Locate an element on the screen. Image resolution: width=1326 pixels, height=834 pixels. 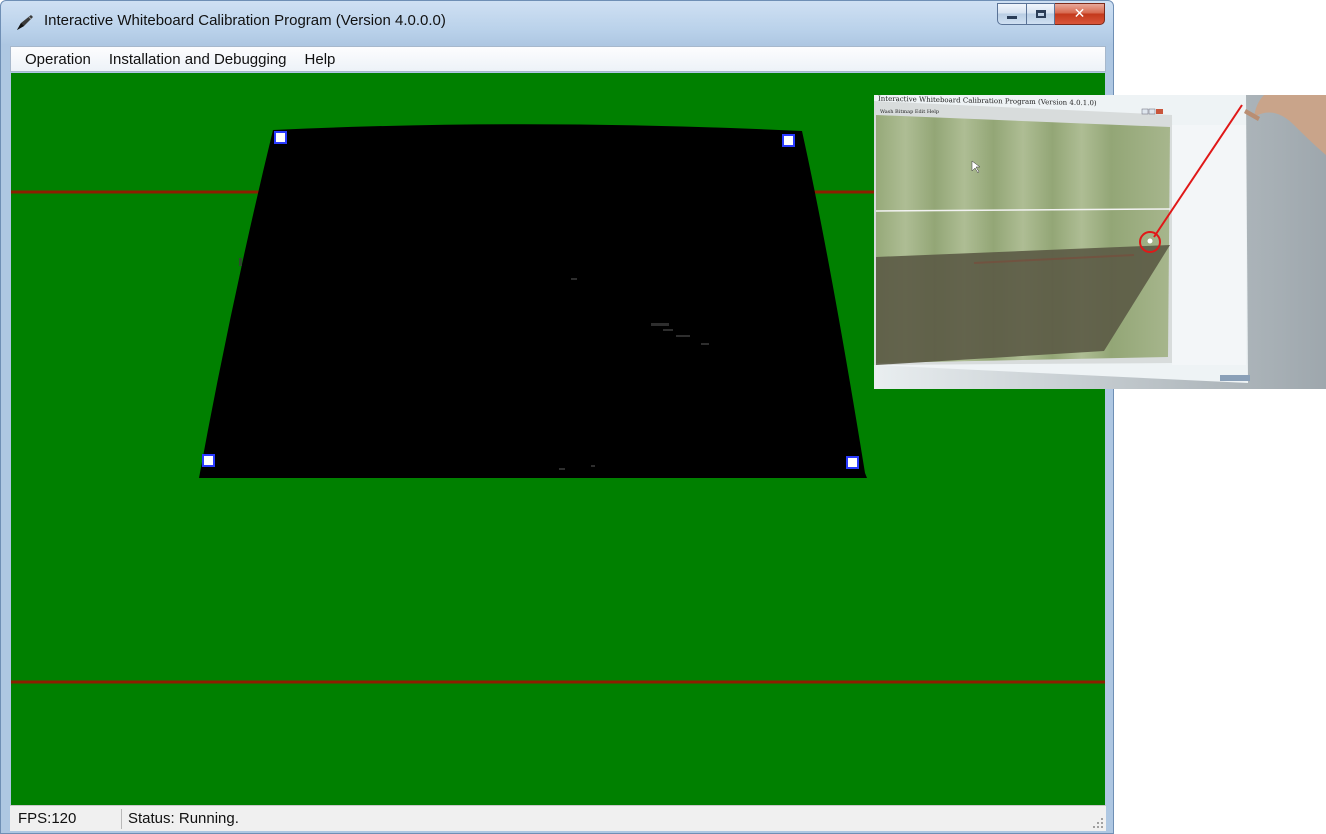
calibration-marker-top-left is located at coordinates (280, 137).